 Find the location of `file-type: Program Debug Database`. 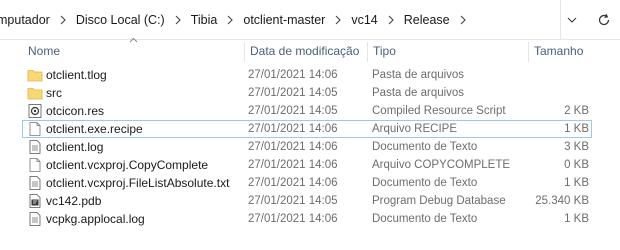

file-type: Program Debug Database is located at coordinates (439, 201).